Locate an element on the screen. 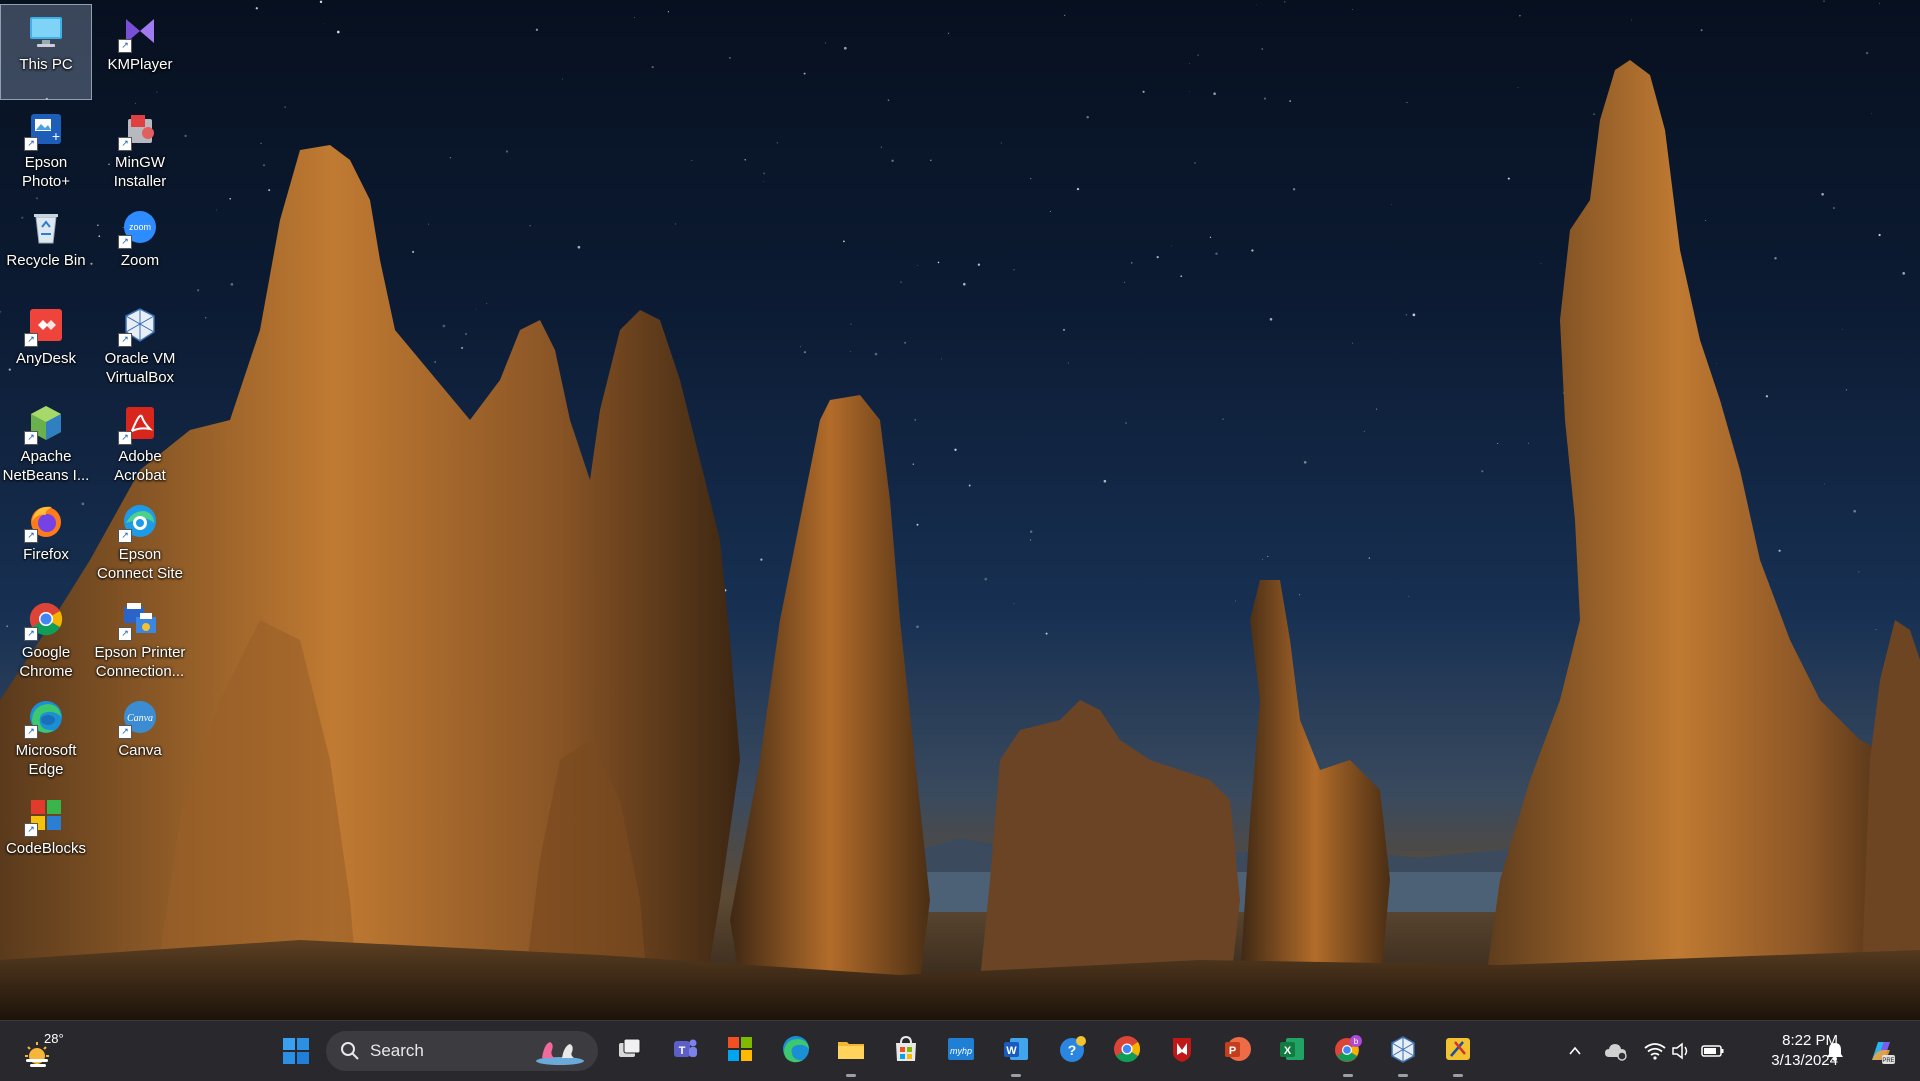 This screenshot has width=1920, height=1081. taskbar-app-edge is located at coordinates (796, 1051).